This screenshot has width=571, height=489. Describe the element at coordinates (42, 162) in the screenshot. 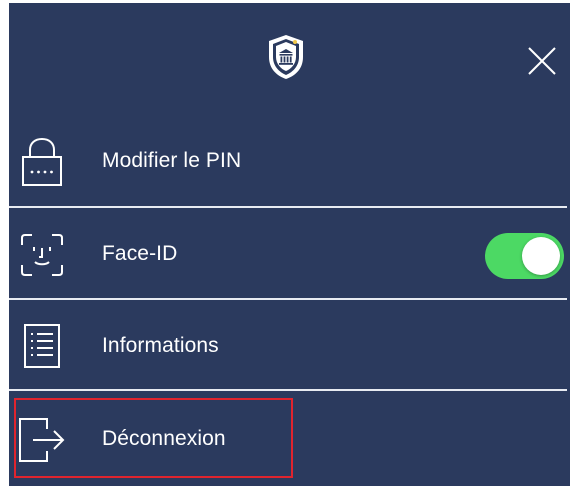

I see `lock-pin-icon` at that location.